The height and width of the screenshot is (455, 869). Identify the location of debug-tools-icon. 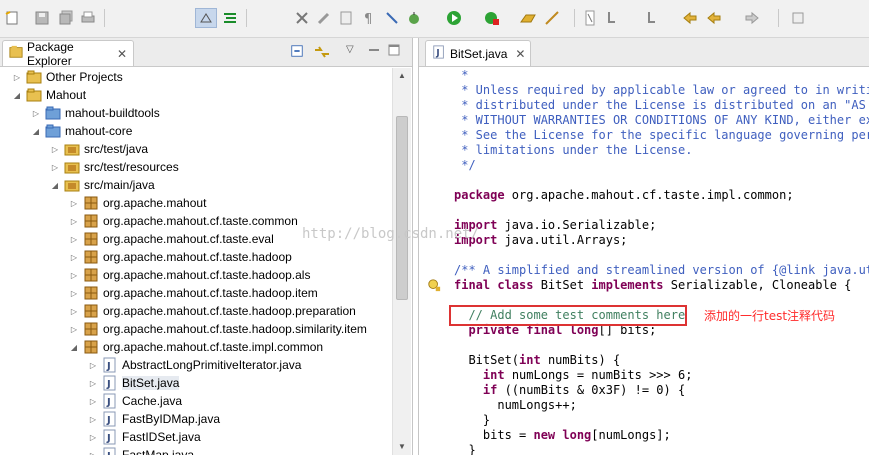
(302, 18).